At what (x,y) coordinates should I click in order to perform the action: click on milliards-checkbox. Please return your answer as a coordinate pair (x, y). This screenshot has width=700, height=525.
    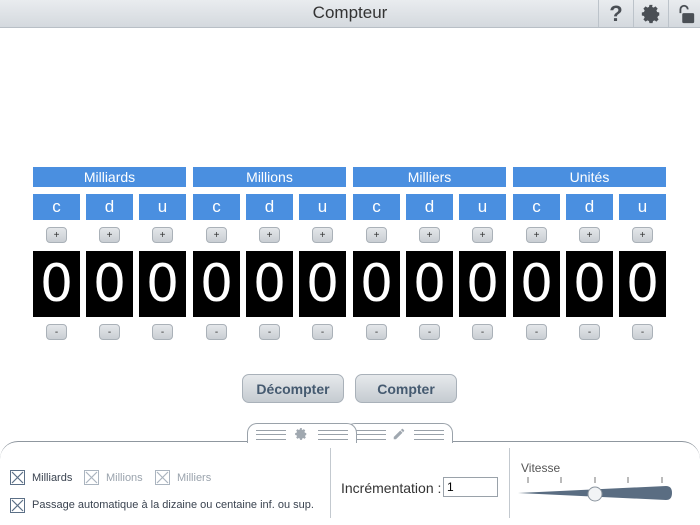
    Looking at the image, I should click on (17, 477).